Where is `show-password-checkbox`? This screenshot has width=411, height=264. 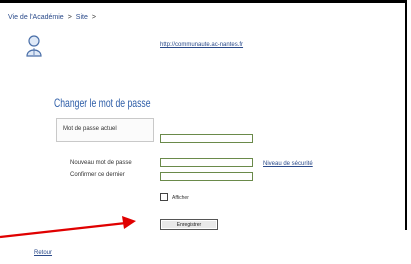
show-password-checkbox is located at coordinates (164, 197).